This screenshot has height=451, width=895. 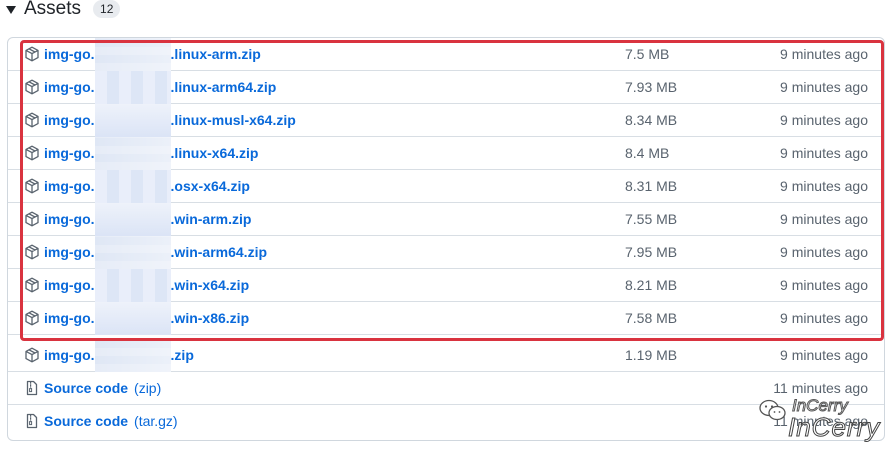 I want to click on asset-link: img-go. .win-arm64.zip, so click(x=155, y=252).